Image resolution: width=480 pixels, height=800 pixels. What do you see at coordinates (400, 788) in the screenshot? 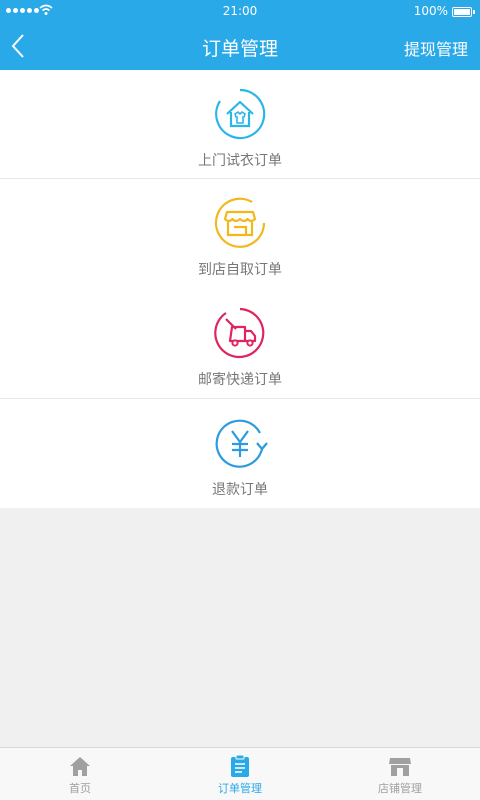
I see `tab-label: 店铺管理` at bounding box center [400, 788].